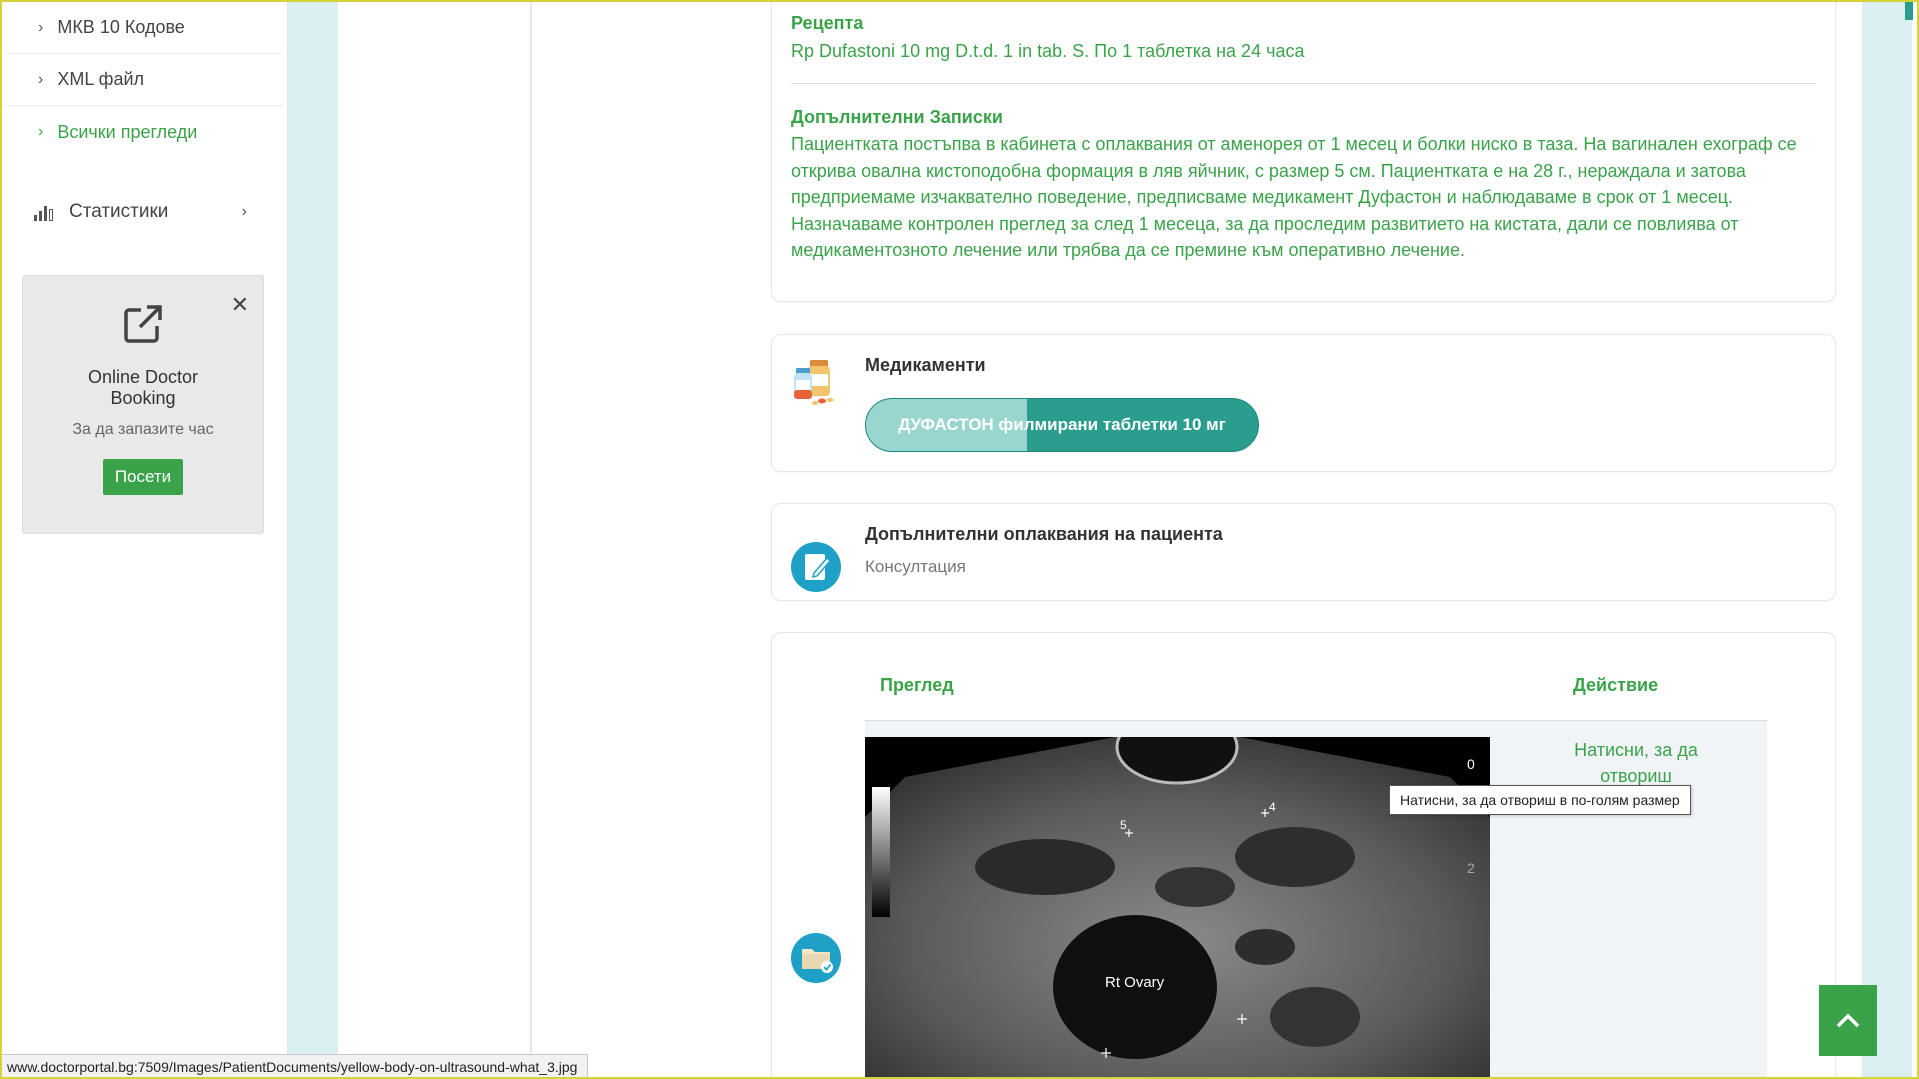 Image resolution: width=1919 pixels, height=1079 pixels. What do you see at coordinates (1636, 763) in the screenshot?
I see `open-image-link: Натисни, за да отвориш` at bounding box center [1636, 763].